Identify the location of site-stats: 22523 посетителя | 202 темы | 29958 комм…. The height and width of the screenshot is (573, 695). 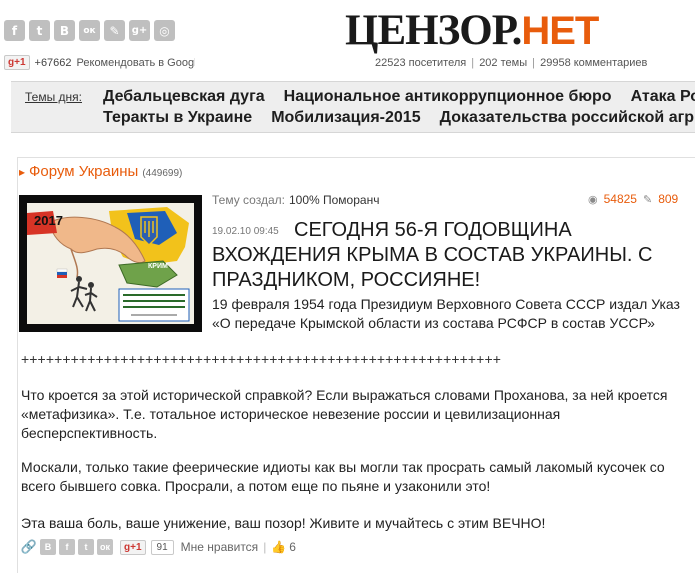
(511, 63).